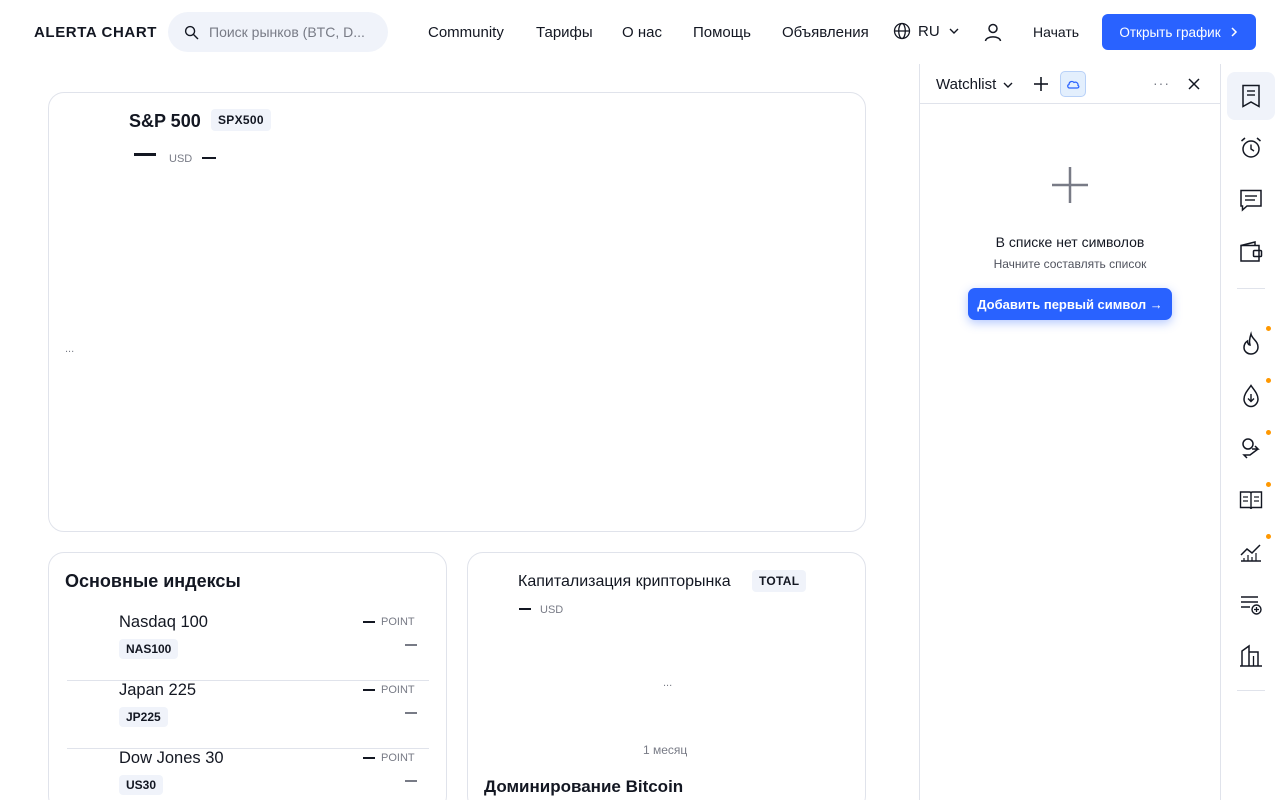  I want to click on close-icon, so click(1194, 84).